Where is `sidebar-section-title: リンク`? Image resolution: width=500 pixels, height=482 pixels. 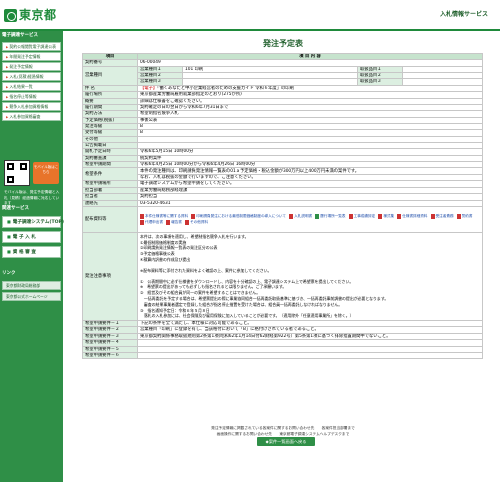 sidebar-section-title: リンク is located at coordinates (9, 273).